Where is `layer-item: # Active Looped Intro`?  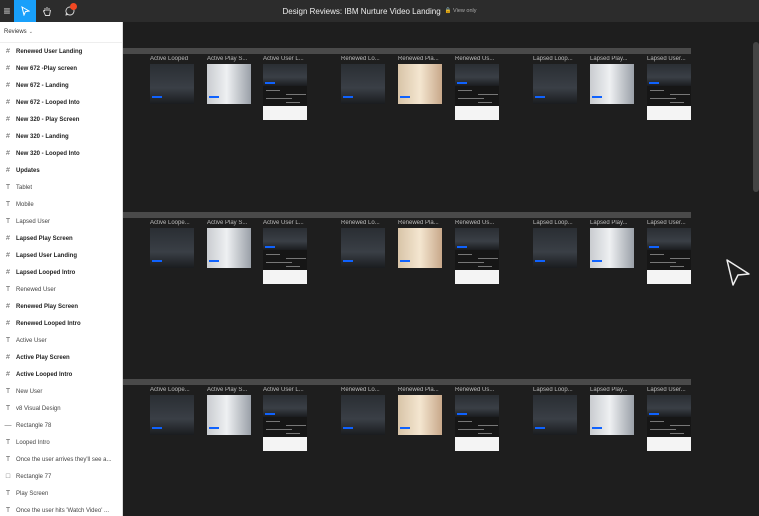
layer-item: # Active Looped Intro is located at coordinates (61, 374).